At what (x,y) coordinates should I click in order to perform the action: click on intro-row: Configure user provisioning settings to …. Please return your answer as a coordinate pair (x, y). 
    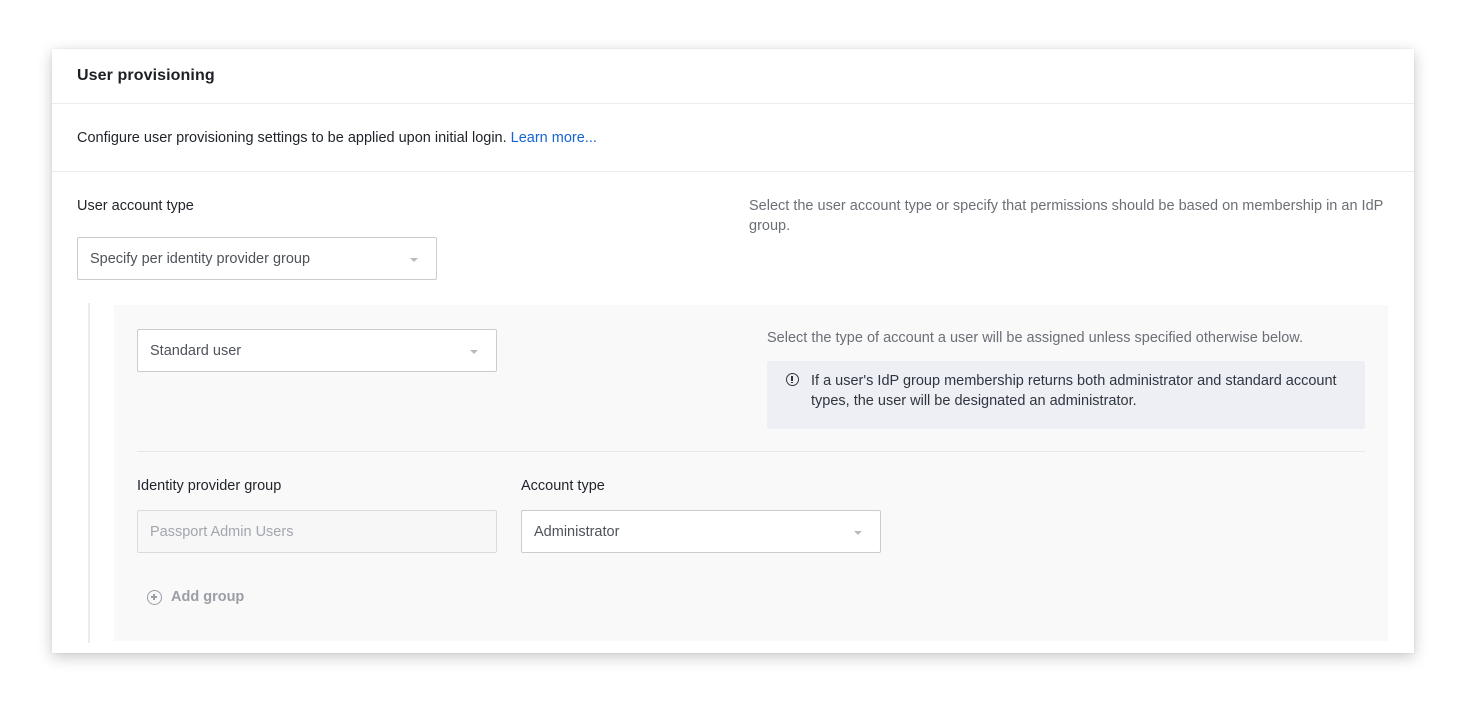
    Looking at the image, I should click on (733, 138).